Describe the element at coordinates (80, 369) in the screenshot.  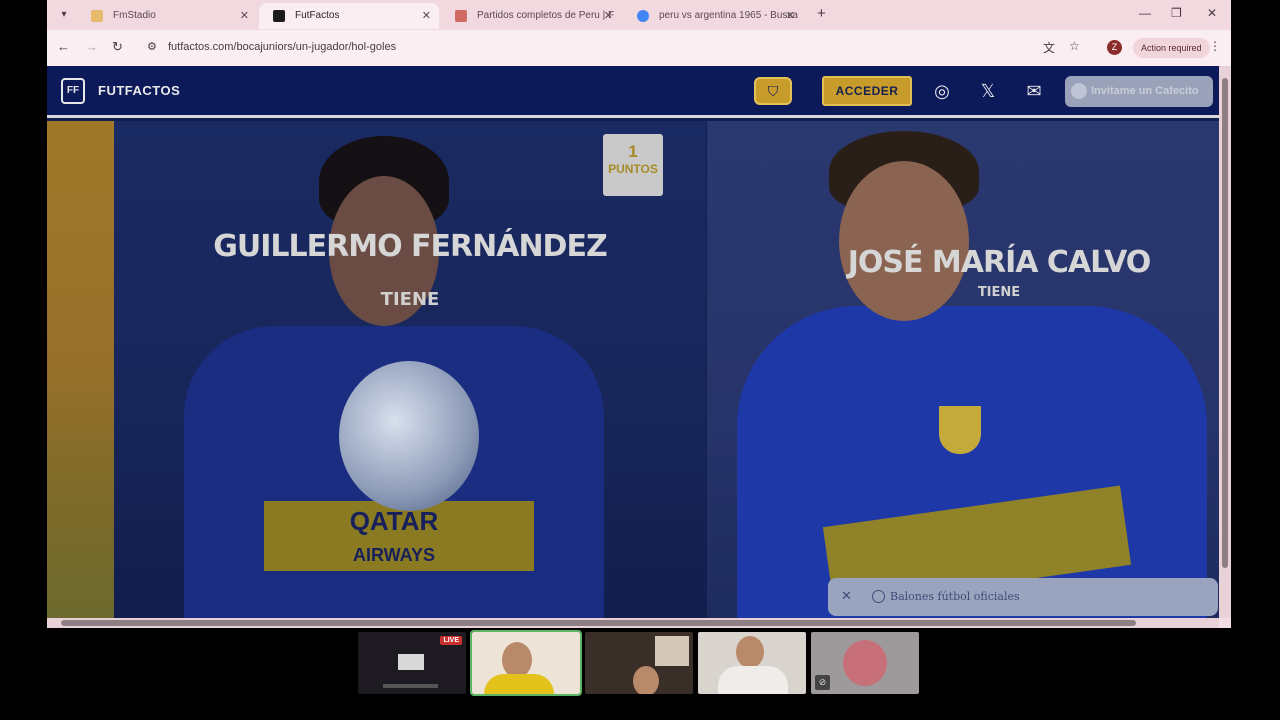
I see `previous-player-edge` at that location.